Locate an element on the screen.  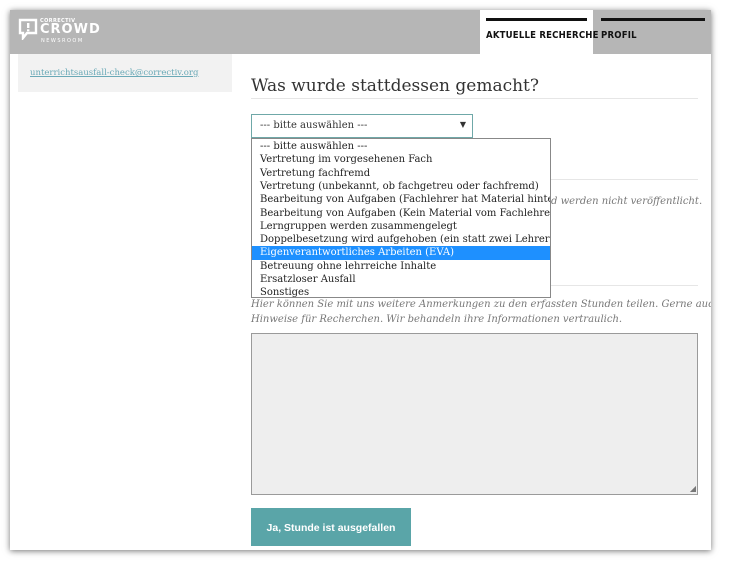
speech-bubble-icon is located at coordinates (28, 29).